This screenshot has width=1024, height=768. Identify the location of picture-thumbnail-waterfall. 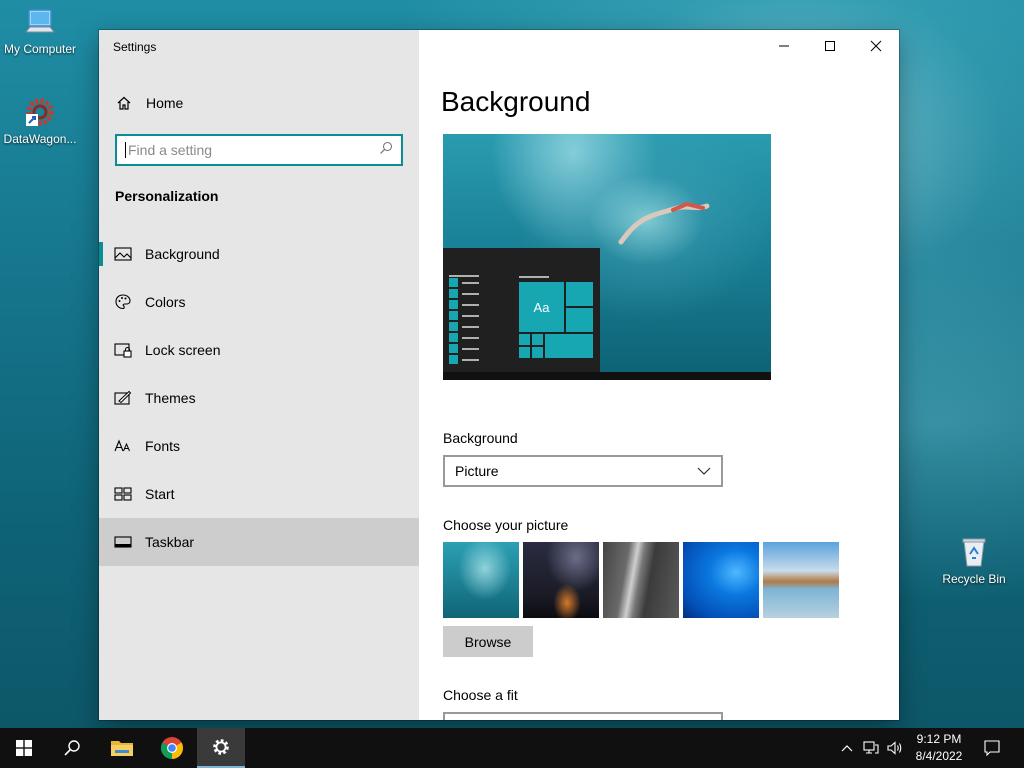
(641, 580).